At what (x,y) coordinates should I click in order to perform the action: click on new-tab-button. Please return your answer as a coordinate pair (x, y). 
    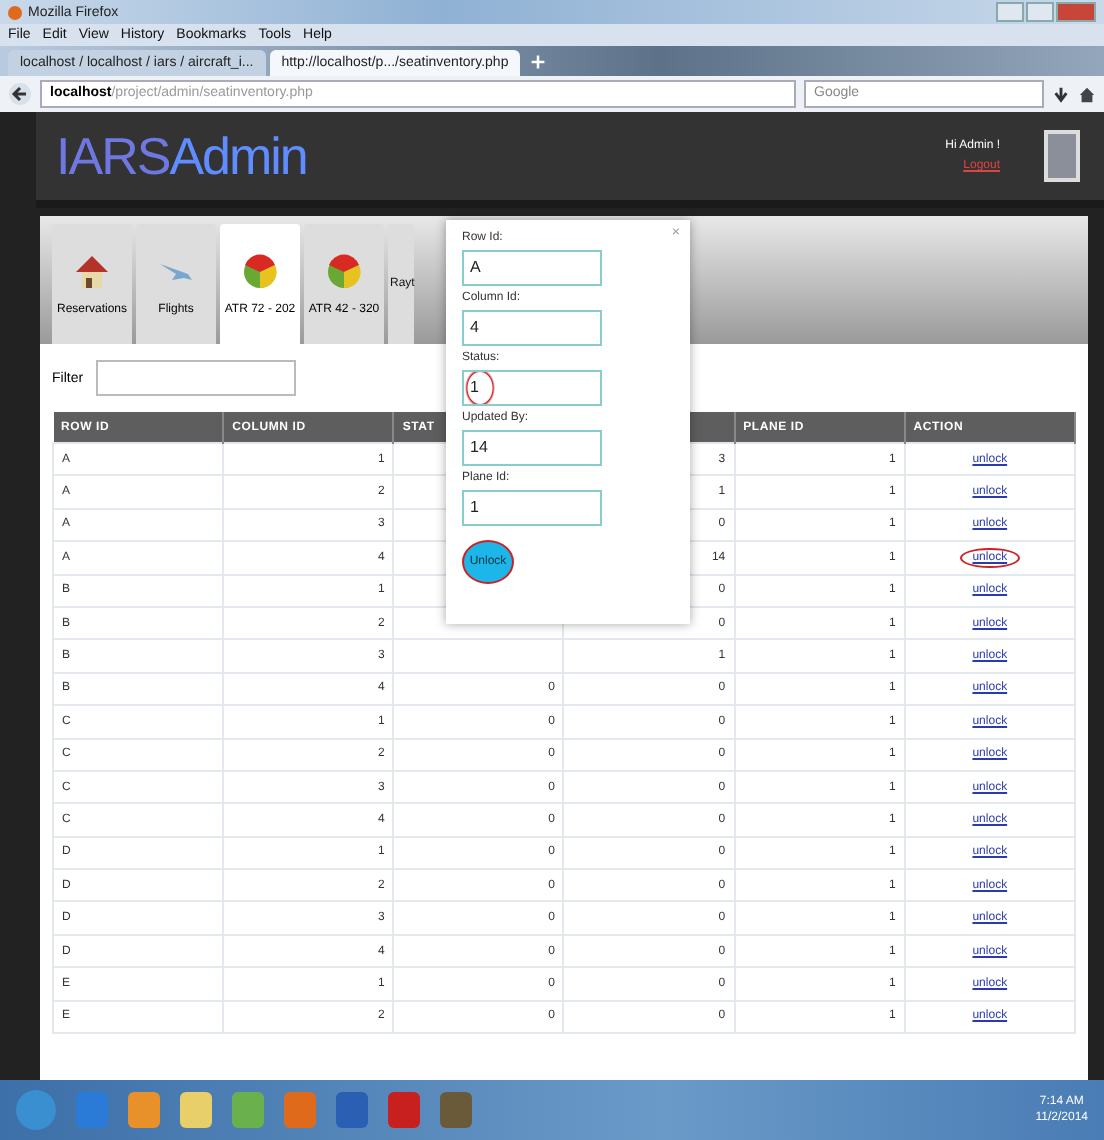
    Looking at the image, I should click on (538, 62).